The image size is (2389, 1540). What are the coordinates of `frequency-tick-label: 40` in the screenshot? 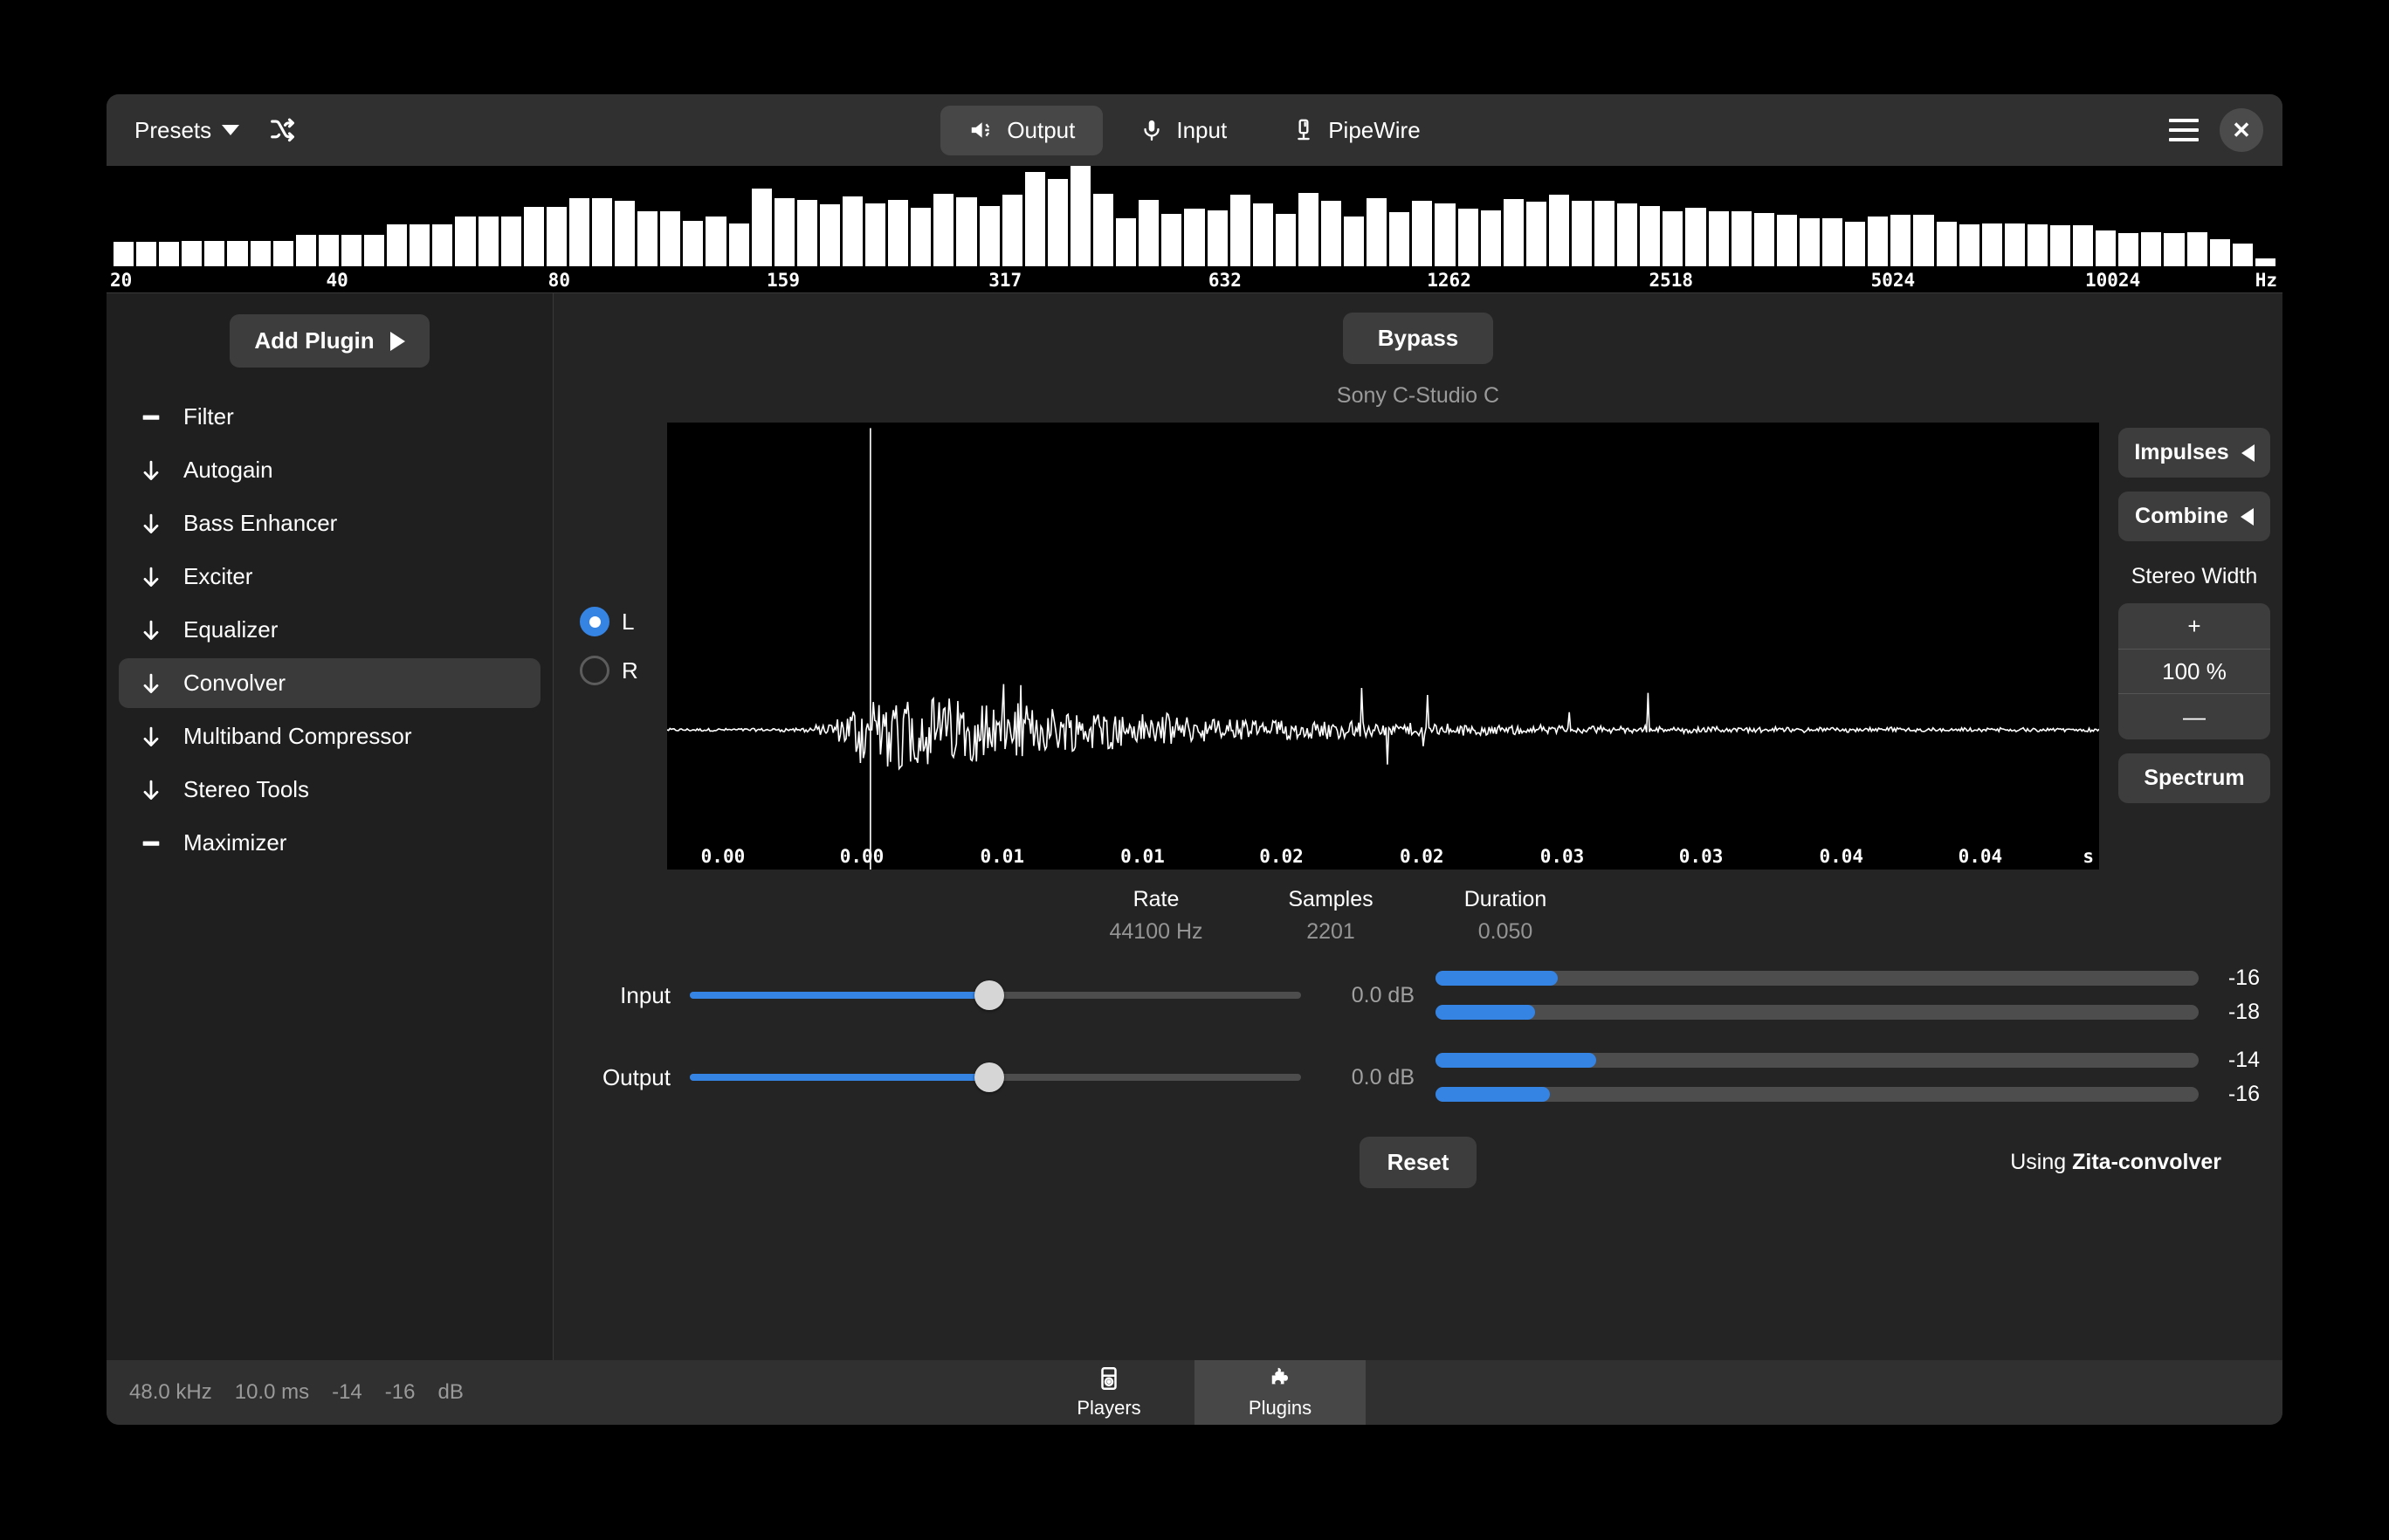 It's located at (337, 280).